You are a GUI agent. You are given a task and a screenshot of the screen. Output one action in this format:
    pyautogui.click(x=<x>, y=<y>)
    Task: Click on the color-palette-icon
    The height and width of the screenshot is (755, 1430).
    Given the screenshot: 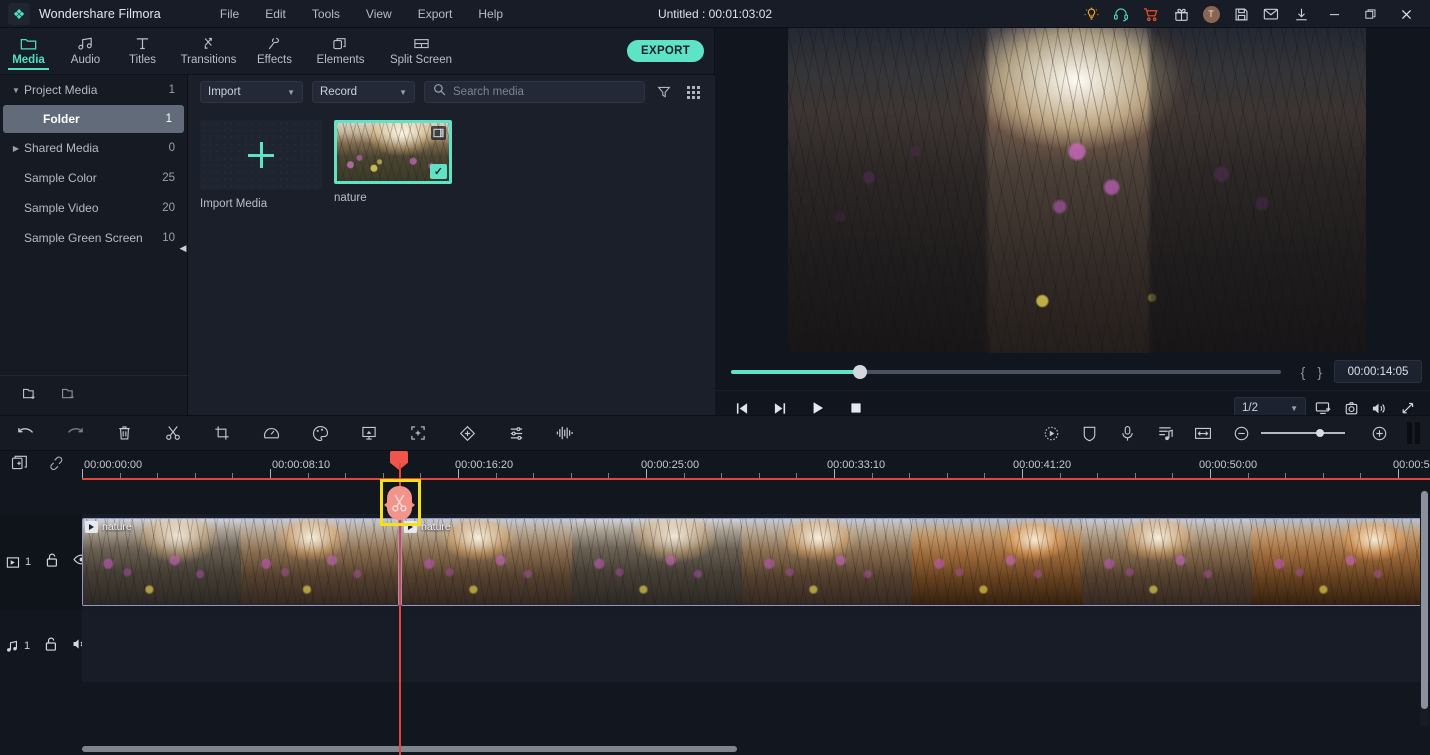 What is the action you would take?
    pyautogui.click(x=320, y=433)
    